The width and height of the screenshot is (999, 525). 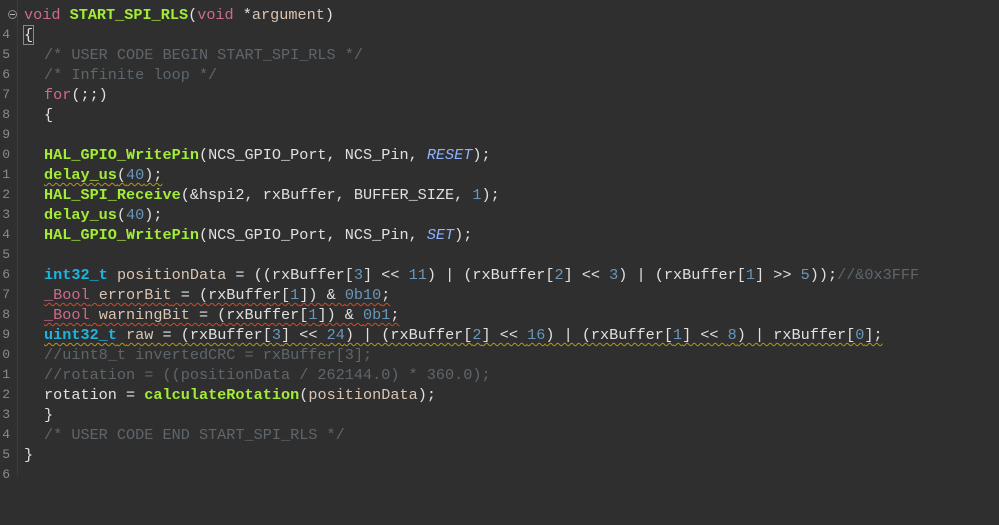 I want to click on code-line: 1 //uint8_t invertedCRC = rxBuffer[3];, so click(x=499, y=363).